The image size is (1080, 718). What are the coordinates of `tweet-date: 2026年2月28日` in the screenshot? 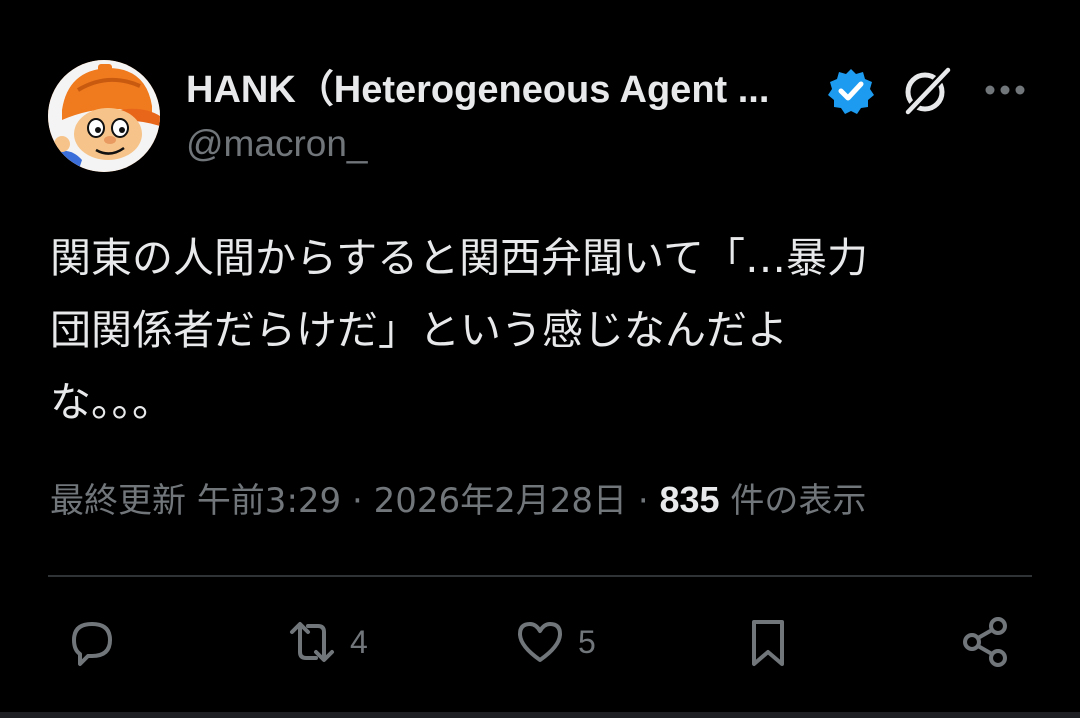 It's located at (500, 501).